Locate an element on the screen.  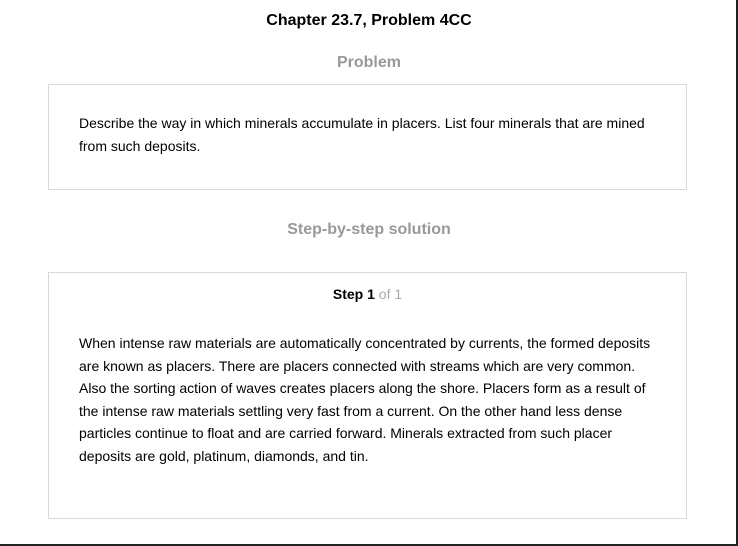
step-total: of 1 is located at coordinates (390, 294).